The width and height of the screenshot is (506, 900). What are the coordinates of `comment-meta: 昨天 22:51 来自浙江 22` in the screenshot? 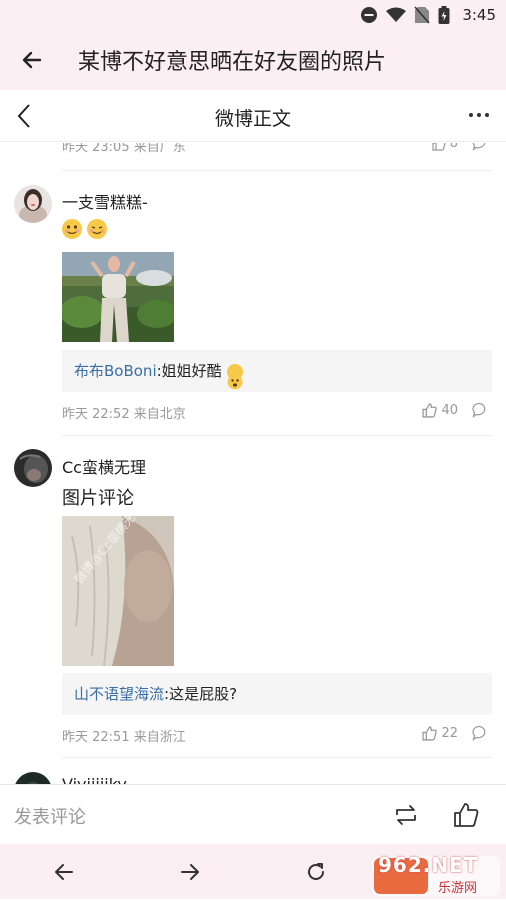 It's located at (277, 735).